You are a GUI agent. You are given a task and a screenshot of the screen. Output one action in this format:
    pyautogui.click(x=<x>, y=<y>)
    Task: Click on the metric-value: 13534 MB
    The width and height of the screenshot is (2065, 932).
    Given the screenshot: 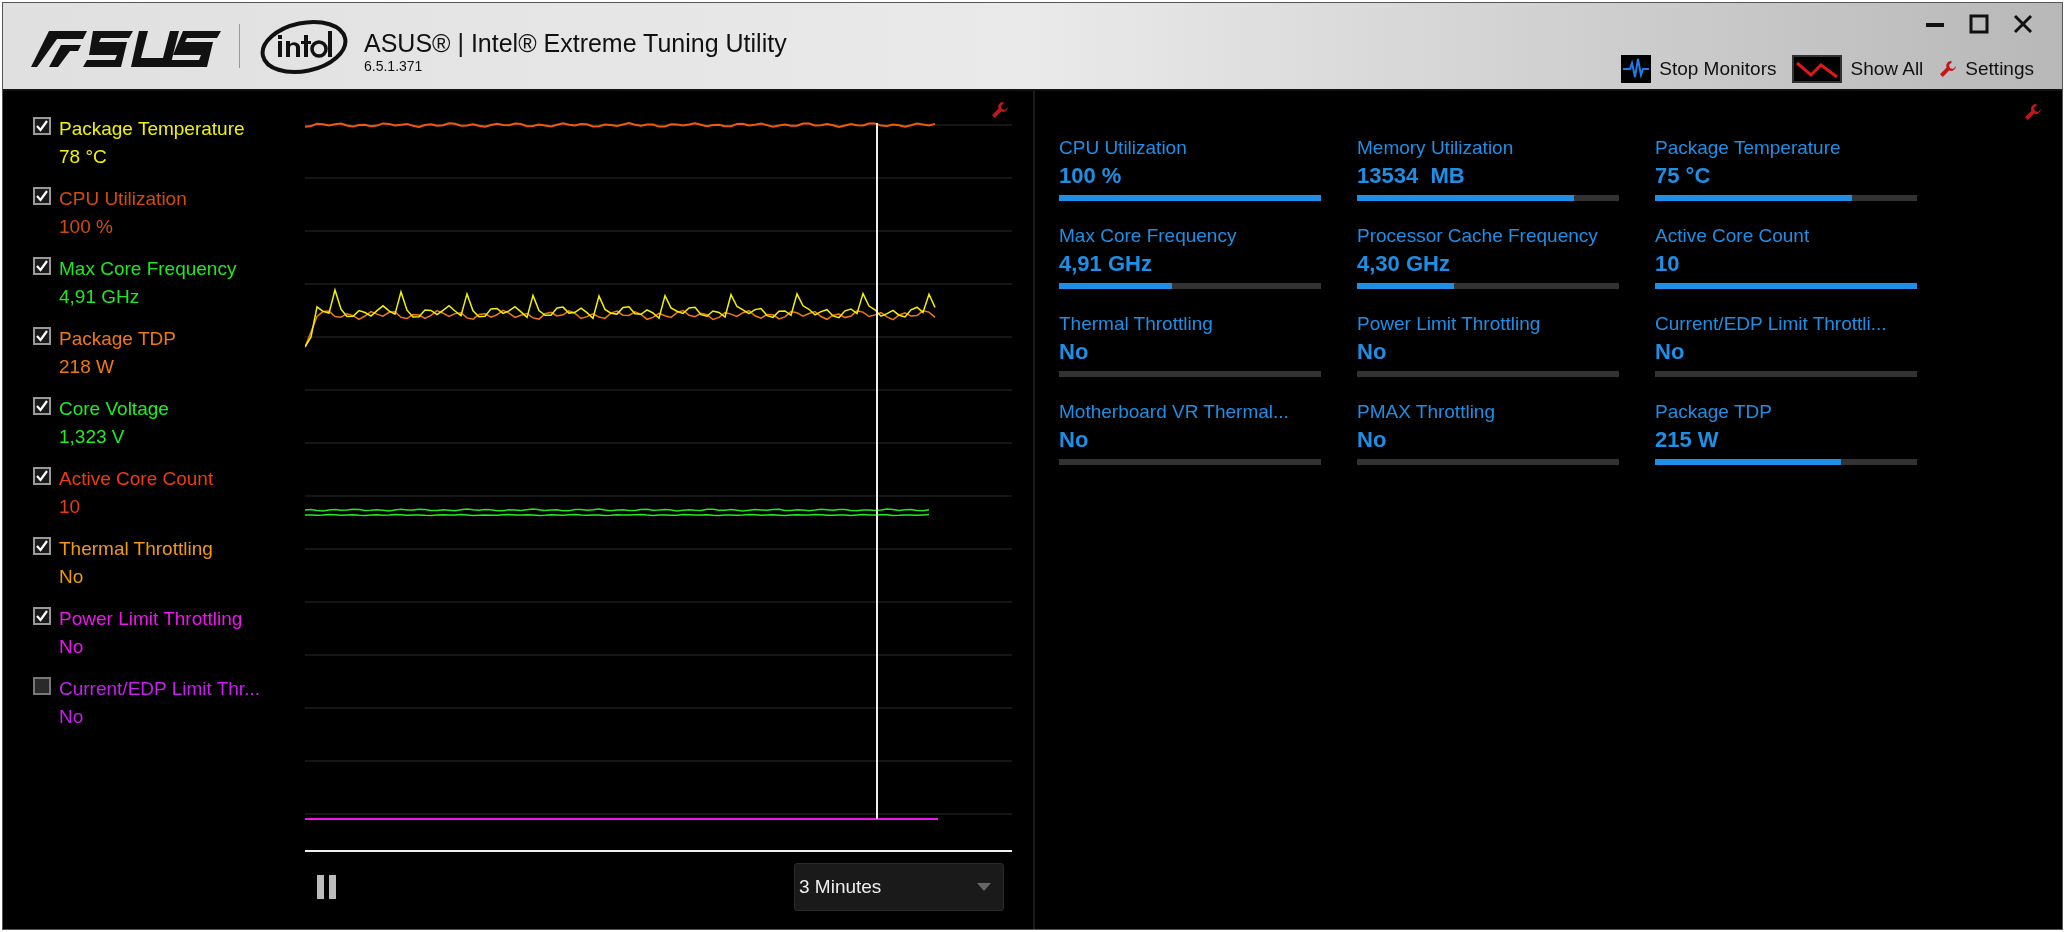 What is the action you would take?
    pyautogui.click(x=1411, y=176)
    